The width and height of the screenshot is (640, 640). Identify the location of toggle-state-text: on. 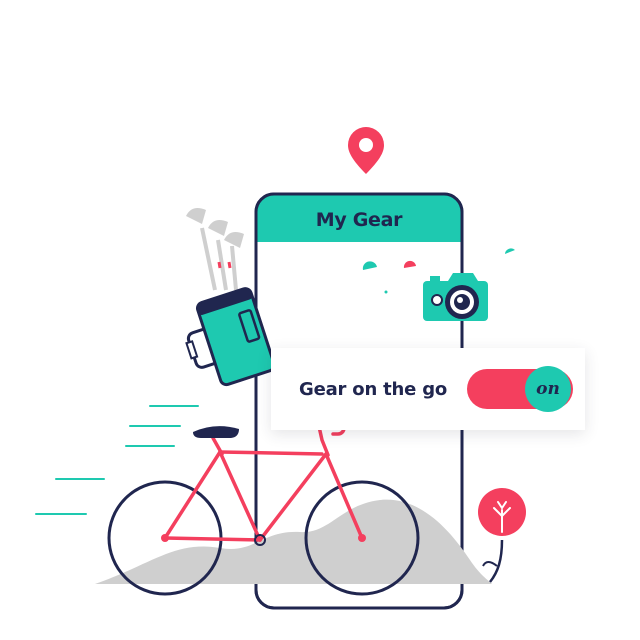
(548, 389).